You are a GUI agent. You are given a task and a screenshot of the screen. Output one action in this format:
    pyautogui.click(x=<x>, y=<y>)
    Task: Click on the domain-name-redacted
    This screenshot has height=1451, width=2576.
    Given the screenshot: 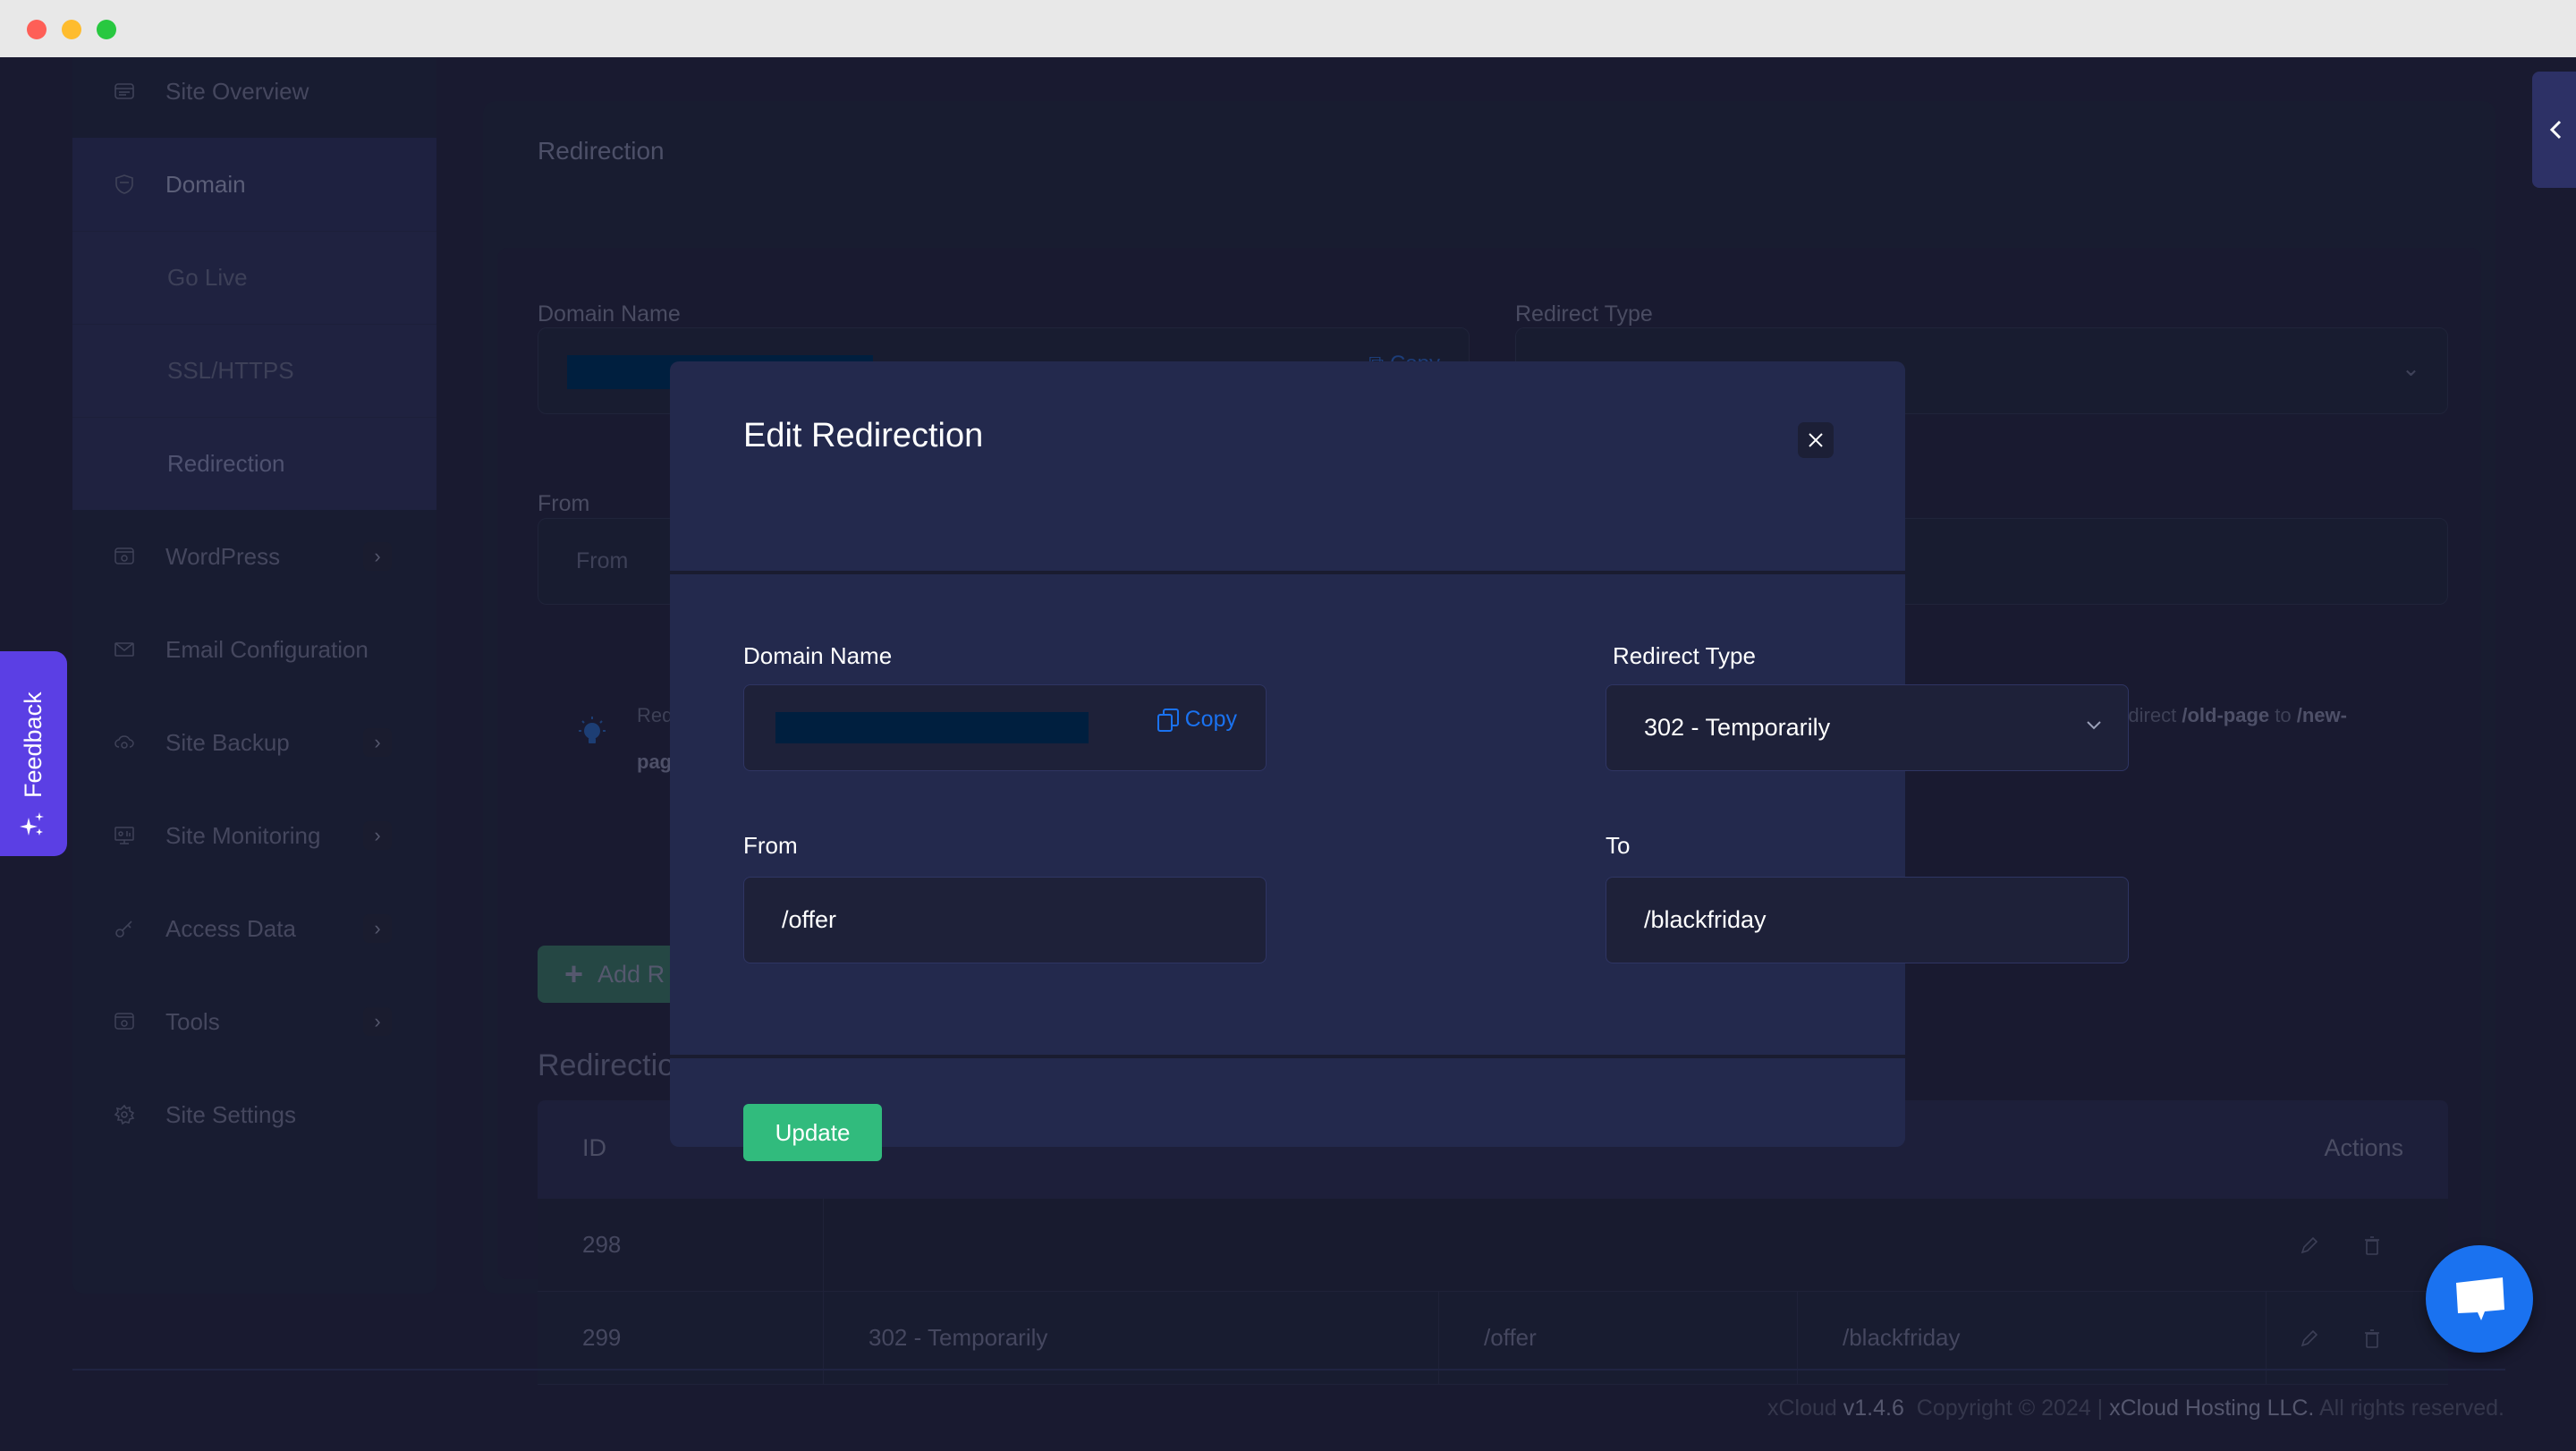 What is the action you would take?
    pyautogui.click(x=932, y=727)
    